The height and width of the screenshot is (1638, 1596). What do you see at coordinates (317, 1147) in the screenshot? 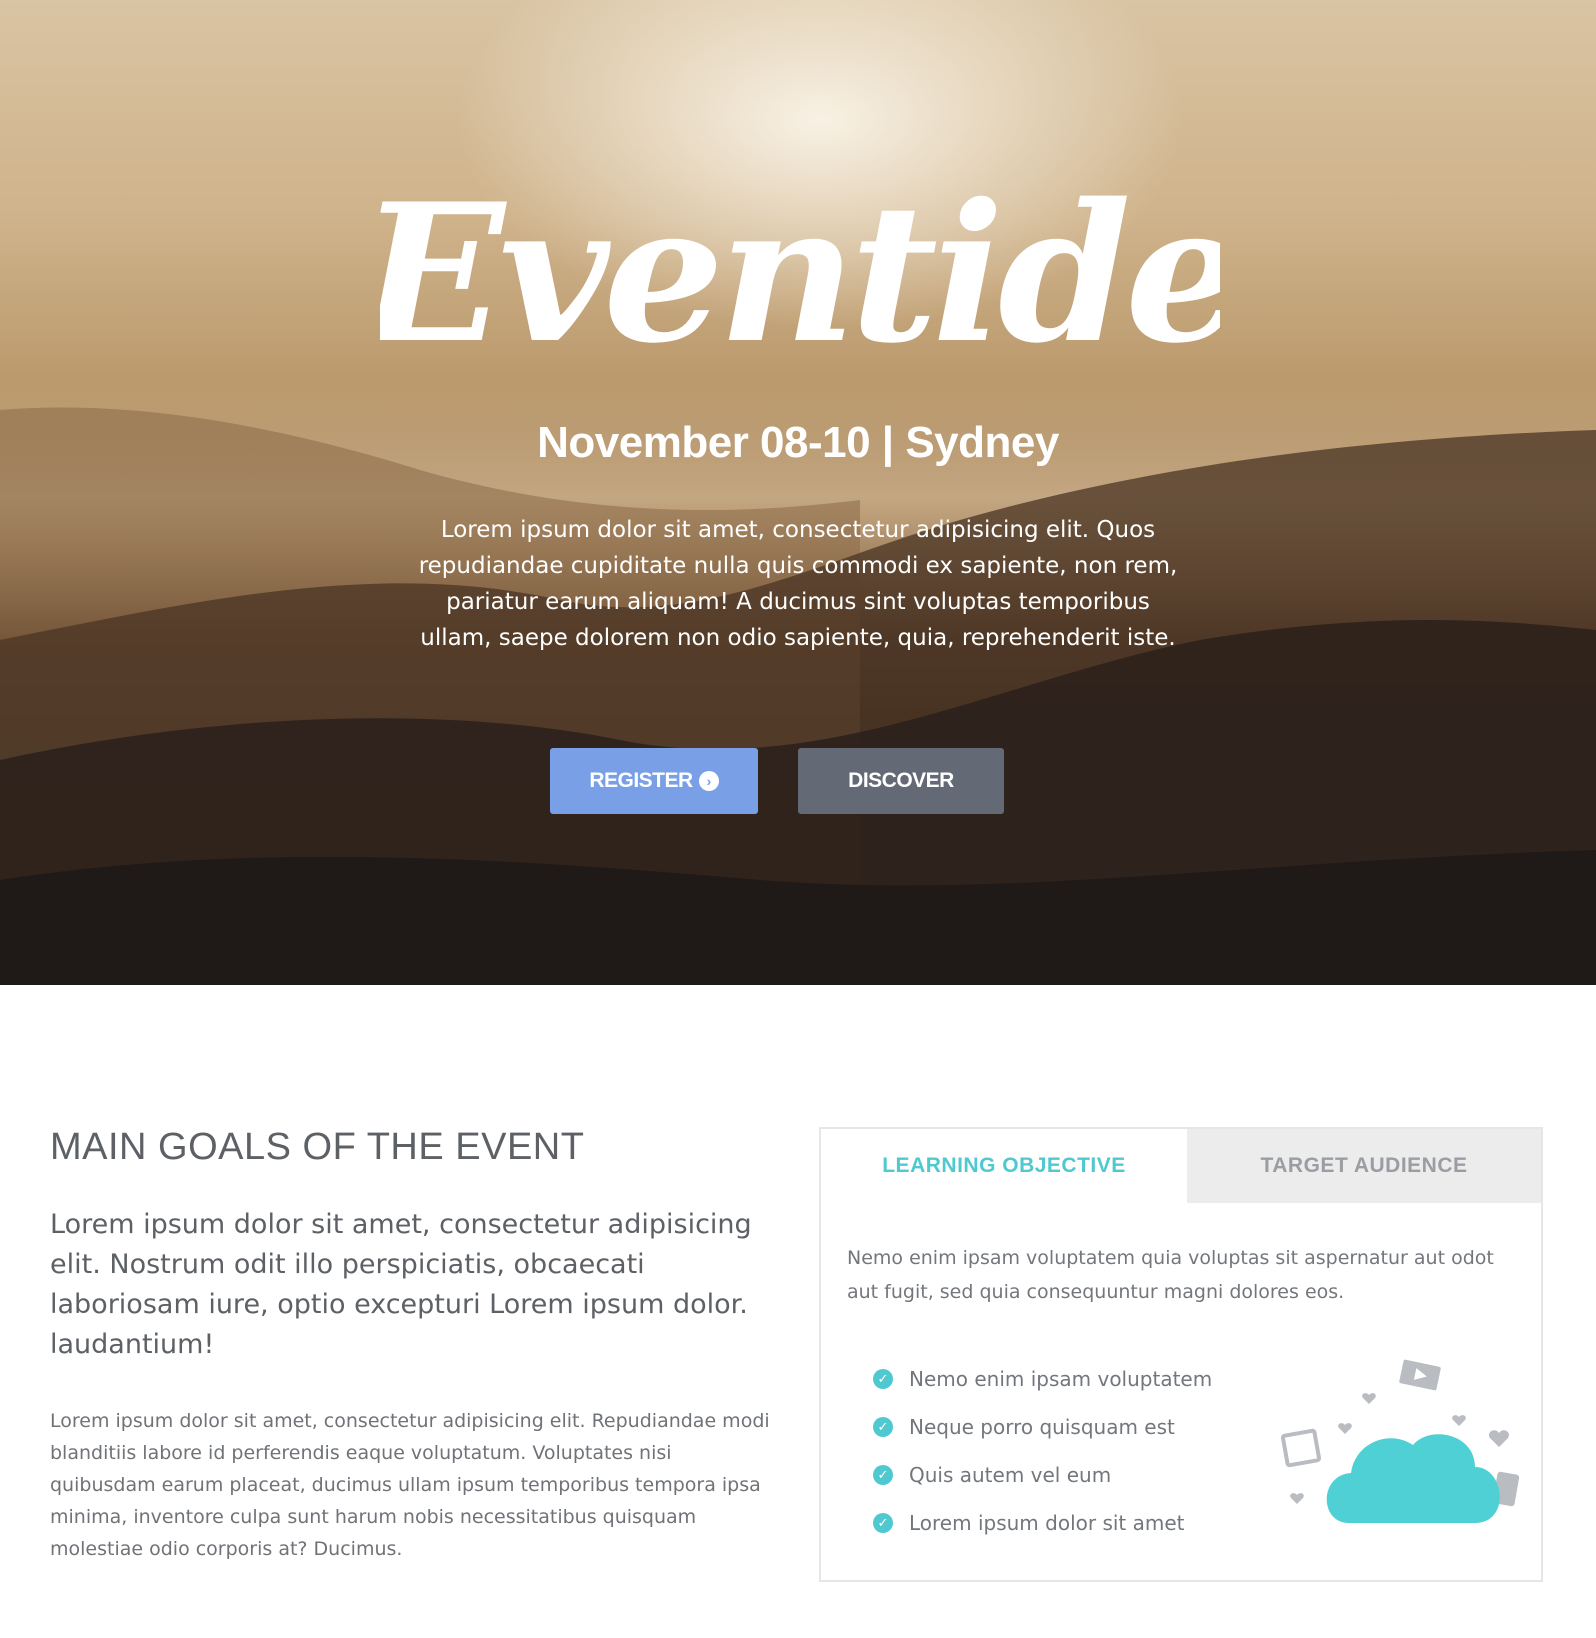
I see `goals-title: MAIN GOALS OF THE EVENT` at bounding box center [317, 1147].